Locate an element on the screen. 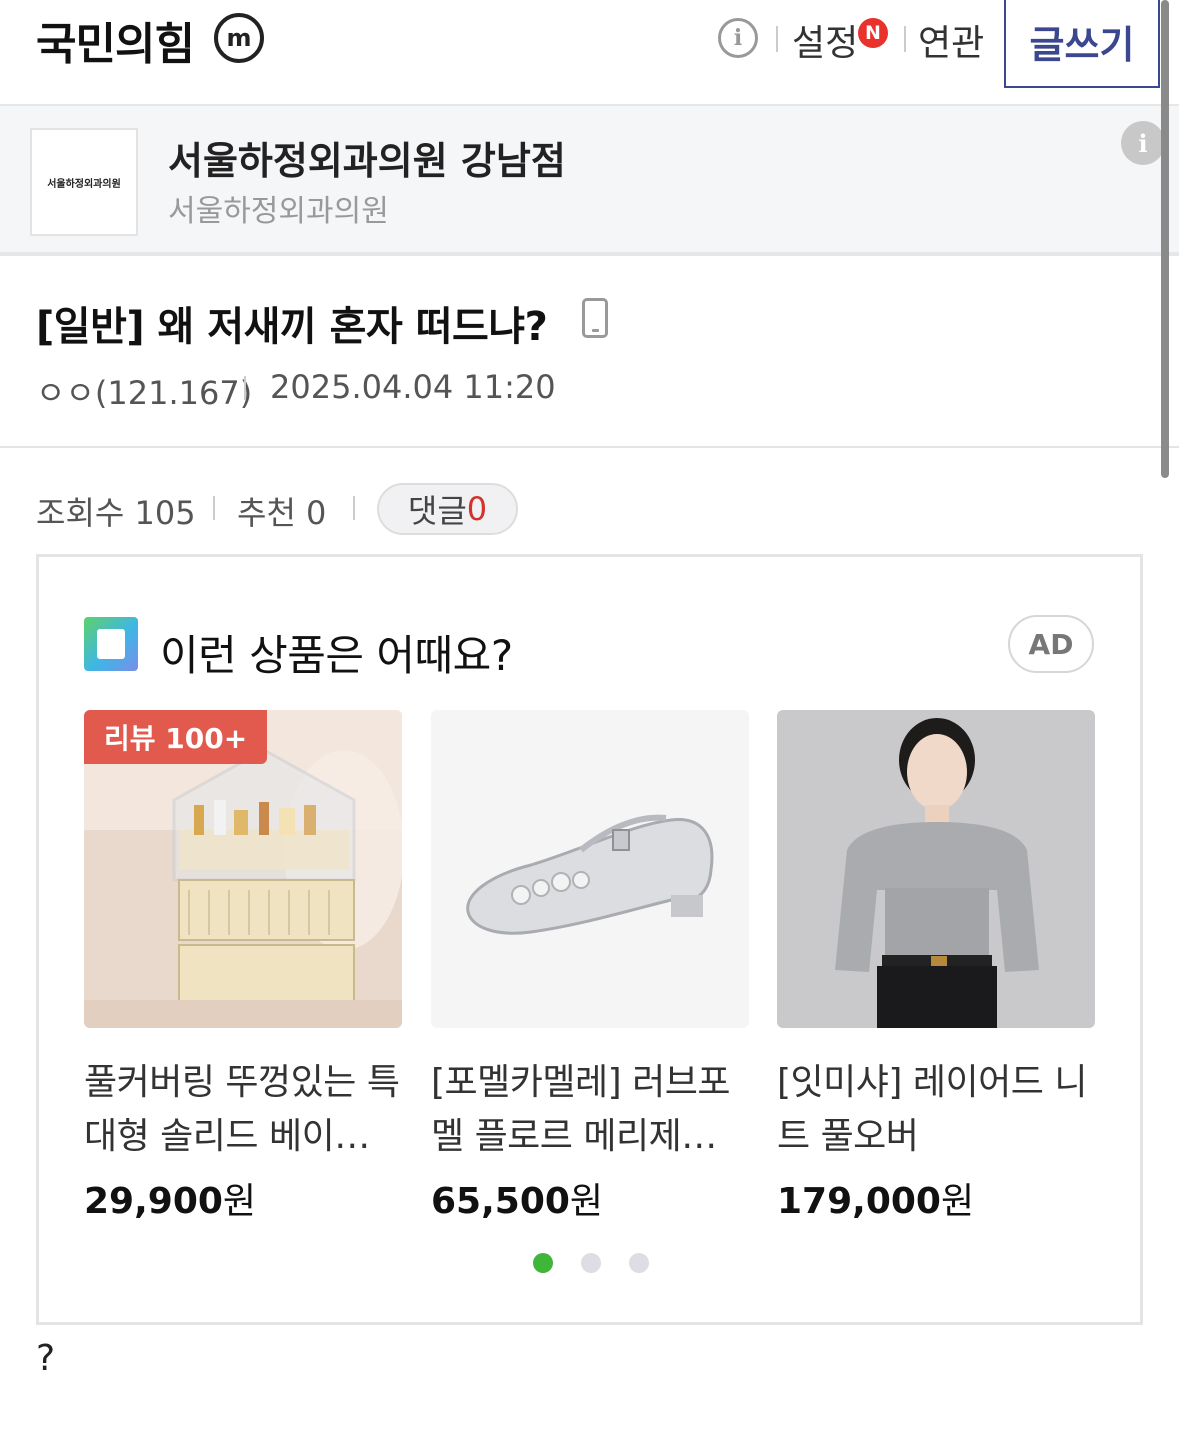 The image size is (1179, 1438). comments-button: 댓글 0 is located at coordinates (447, 509).